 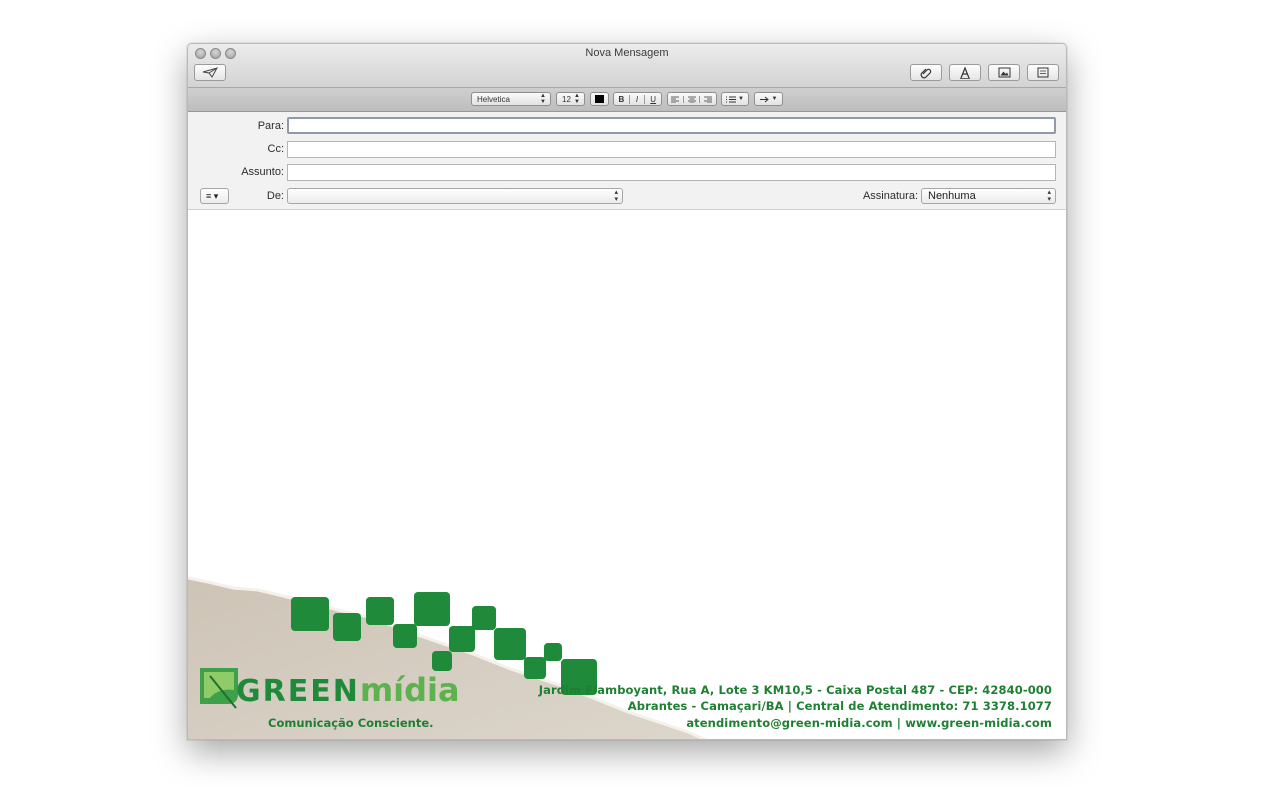 What do you see at coordinates (671, 172) in the screenshot?
I see `subject-field` at bounding box center [671, 172].